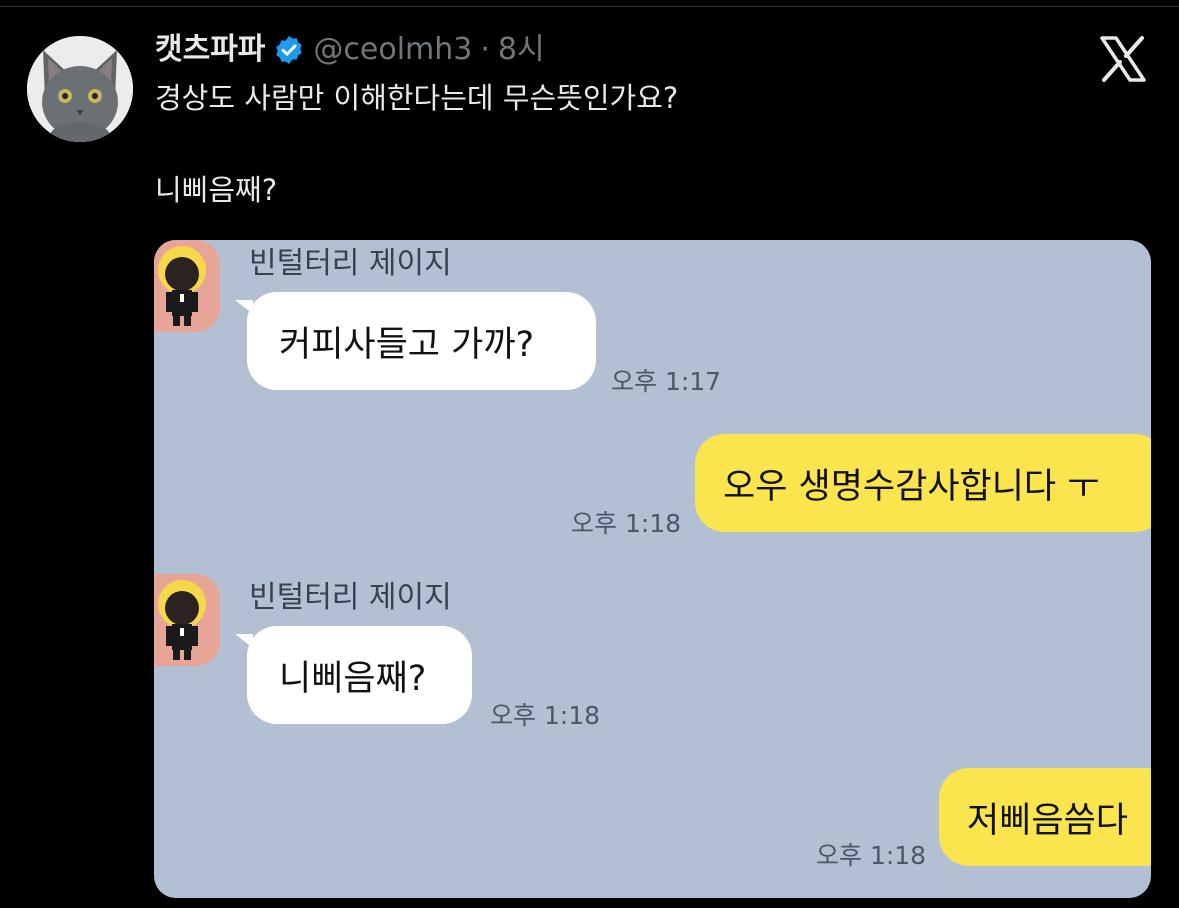 The height and width of the screenshot is (908, 1179). Describe the element at coordinates (210, 50) in the screenshot. I see `display-name: 캣츠파파` at that location.